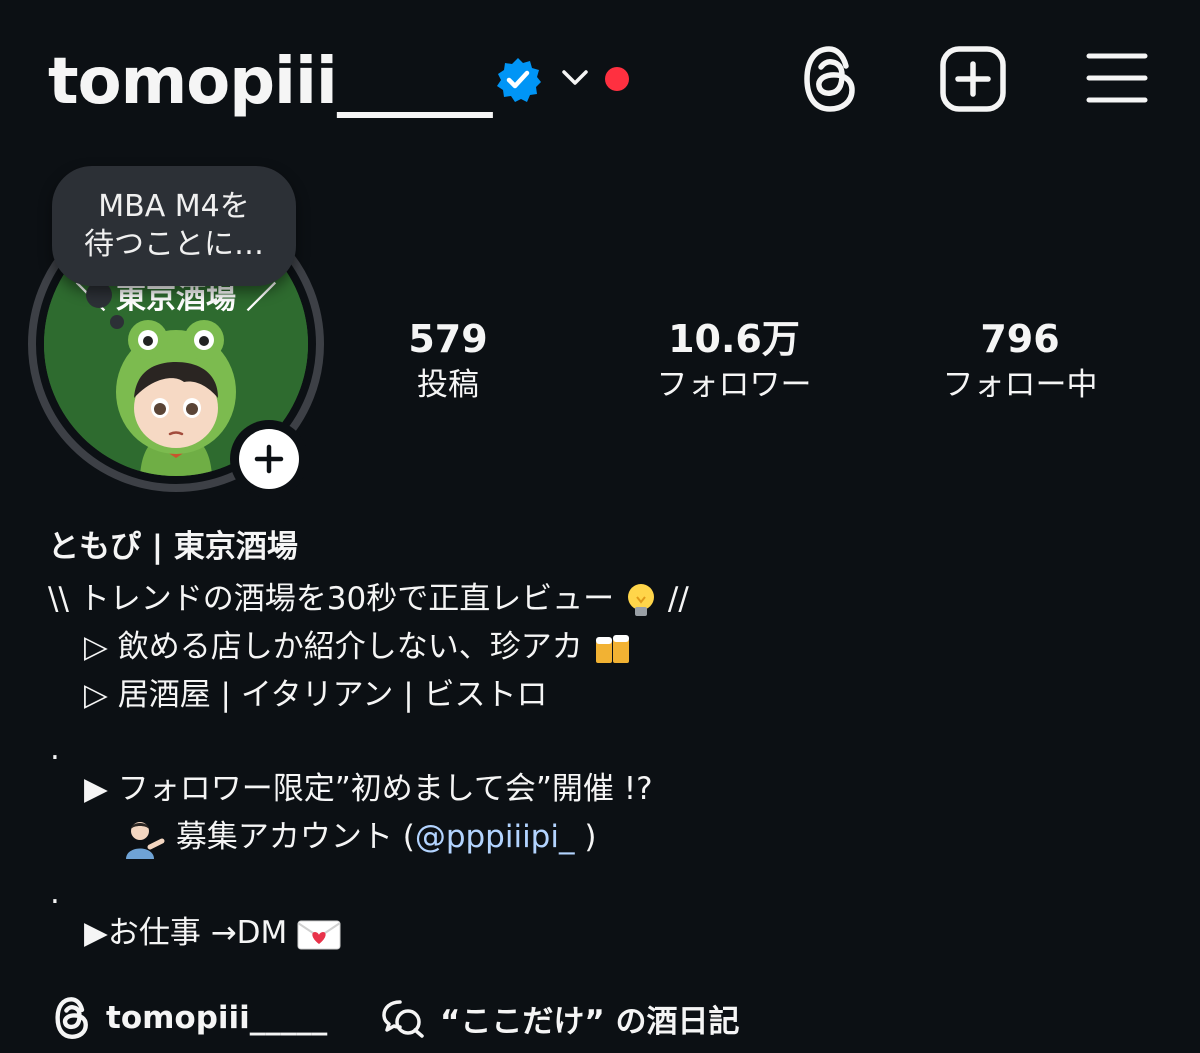 This screenshot has height=1053, width=1200. I want to click on bio-line-1-end: //, so click(678, 599).